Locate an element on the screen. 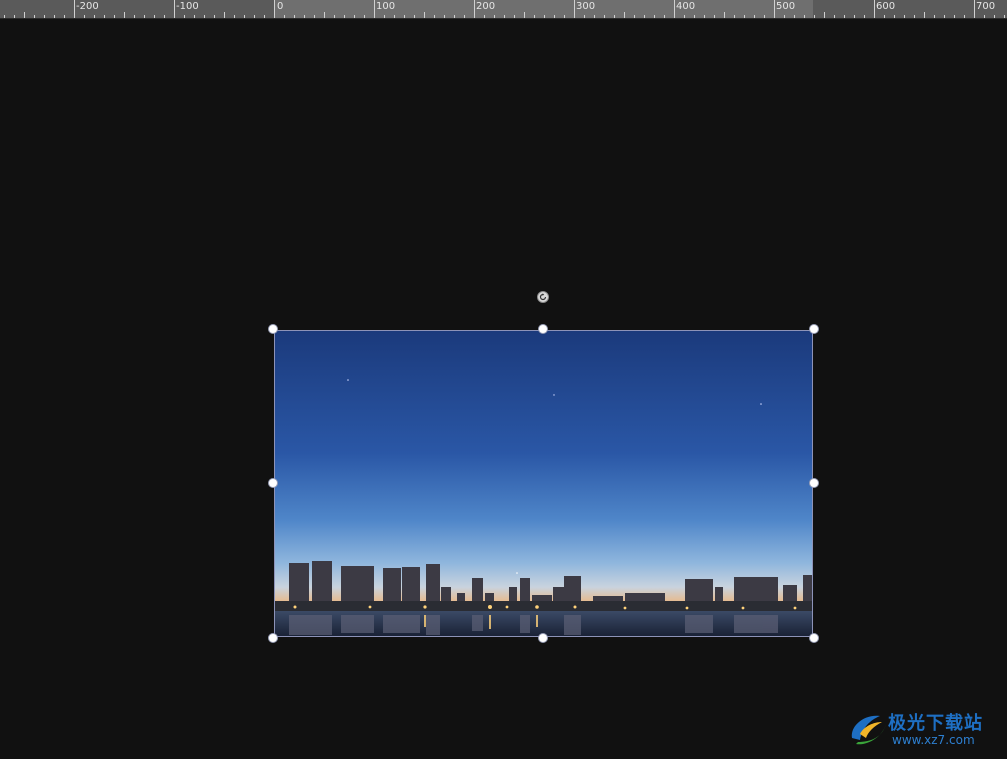 This screenshot has height=759, width=1007. resize-handle-bottom-right is located at coordinates (814, 638).